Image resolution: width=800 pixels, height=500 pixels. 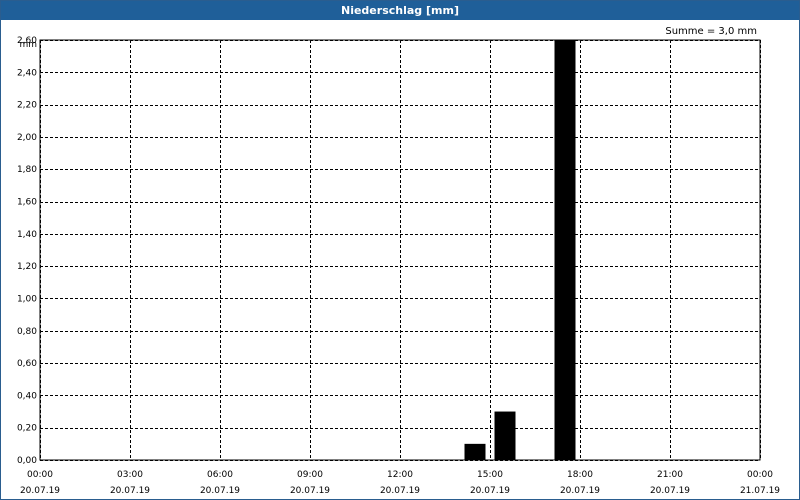 What do you see at coordinates (27, 429) in the screenshot?
I see `y-tick-label: 0,20` at bounding box center [27, 429].